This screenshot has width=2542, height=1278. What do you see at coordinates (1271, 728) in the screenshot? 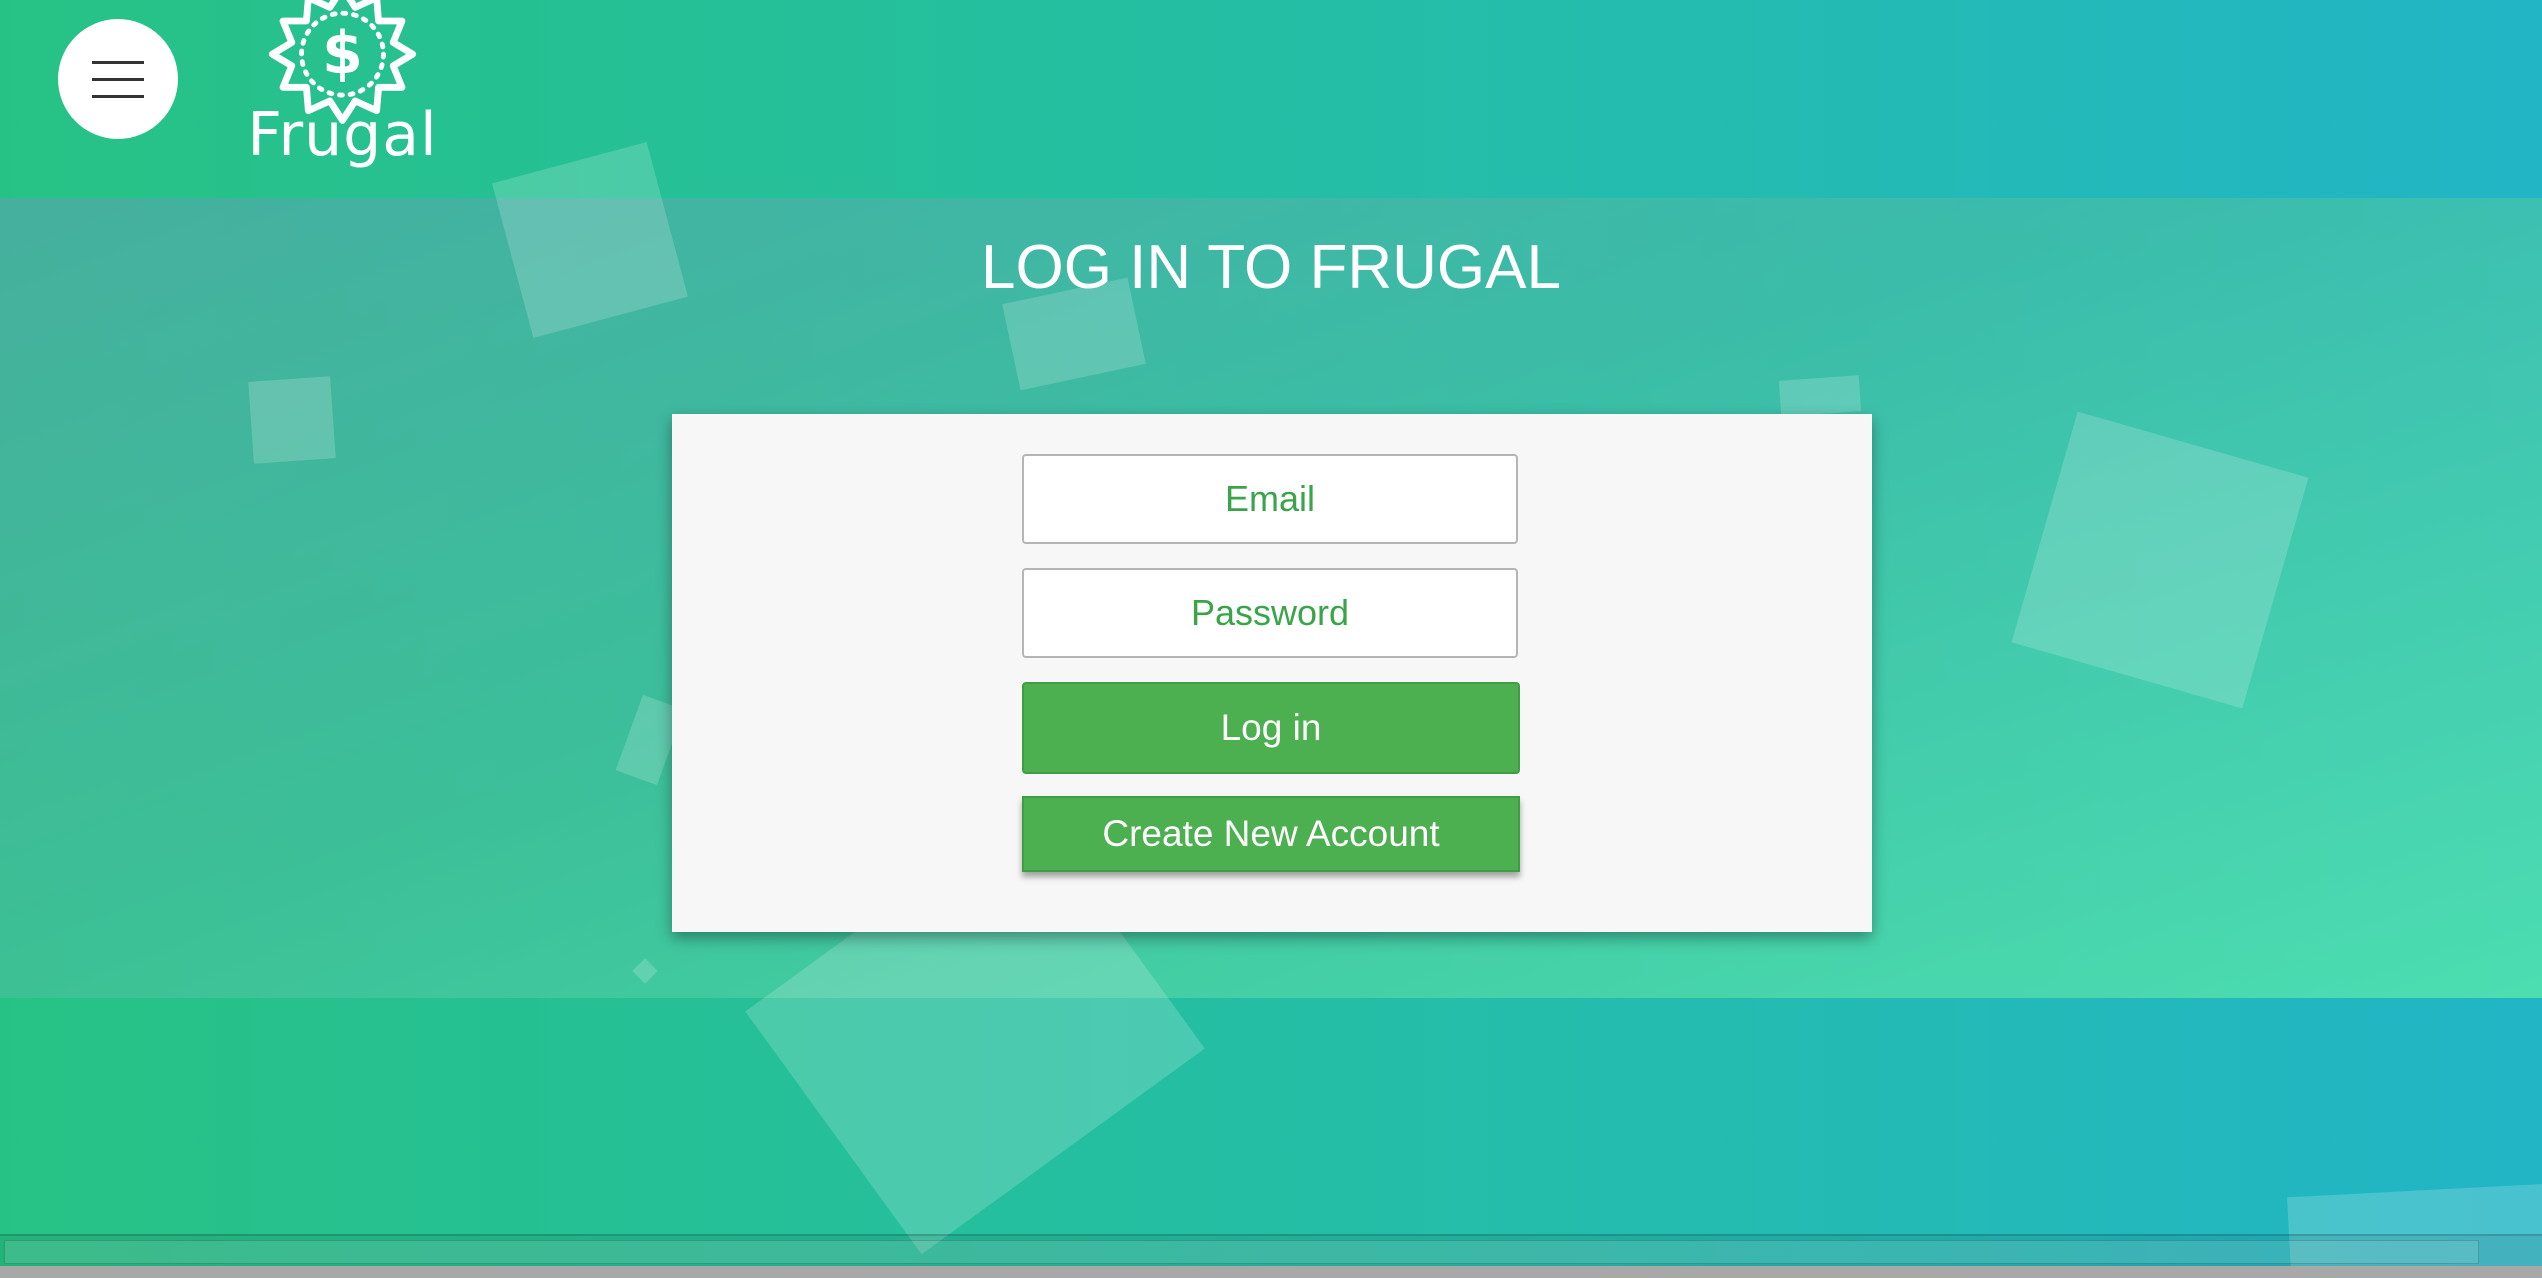
I see `login-button: Log in` at bounding box center [1271, 728].